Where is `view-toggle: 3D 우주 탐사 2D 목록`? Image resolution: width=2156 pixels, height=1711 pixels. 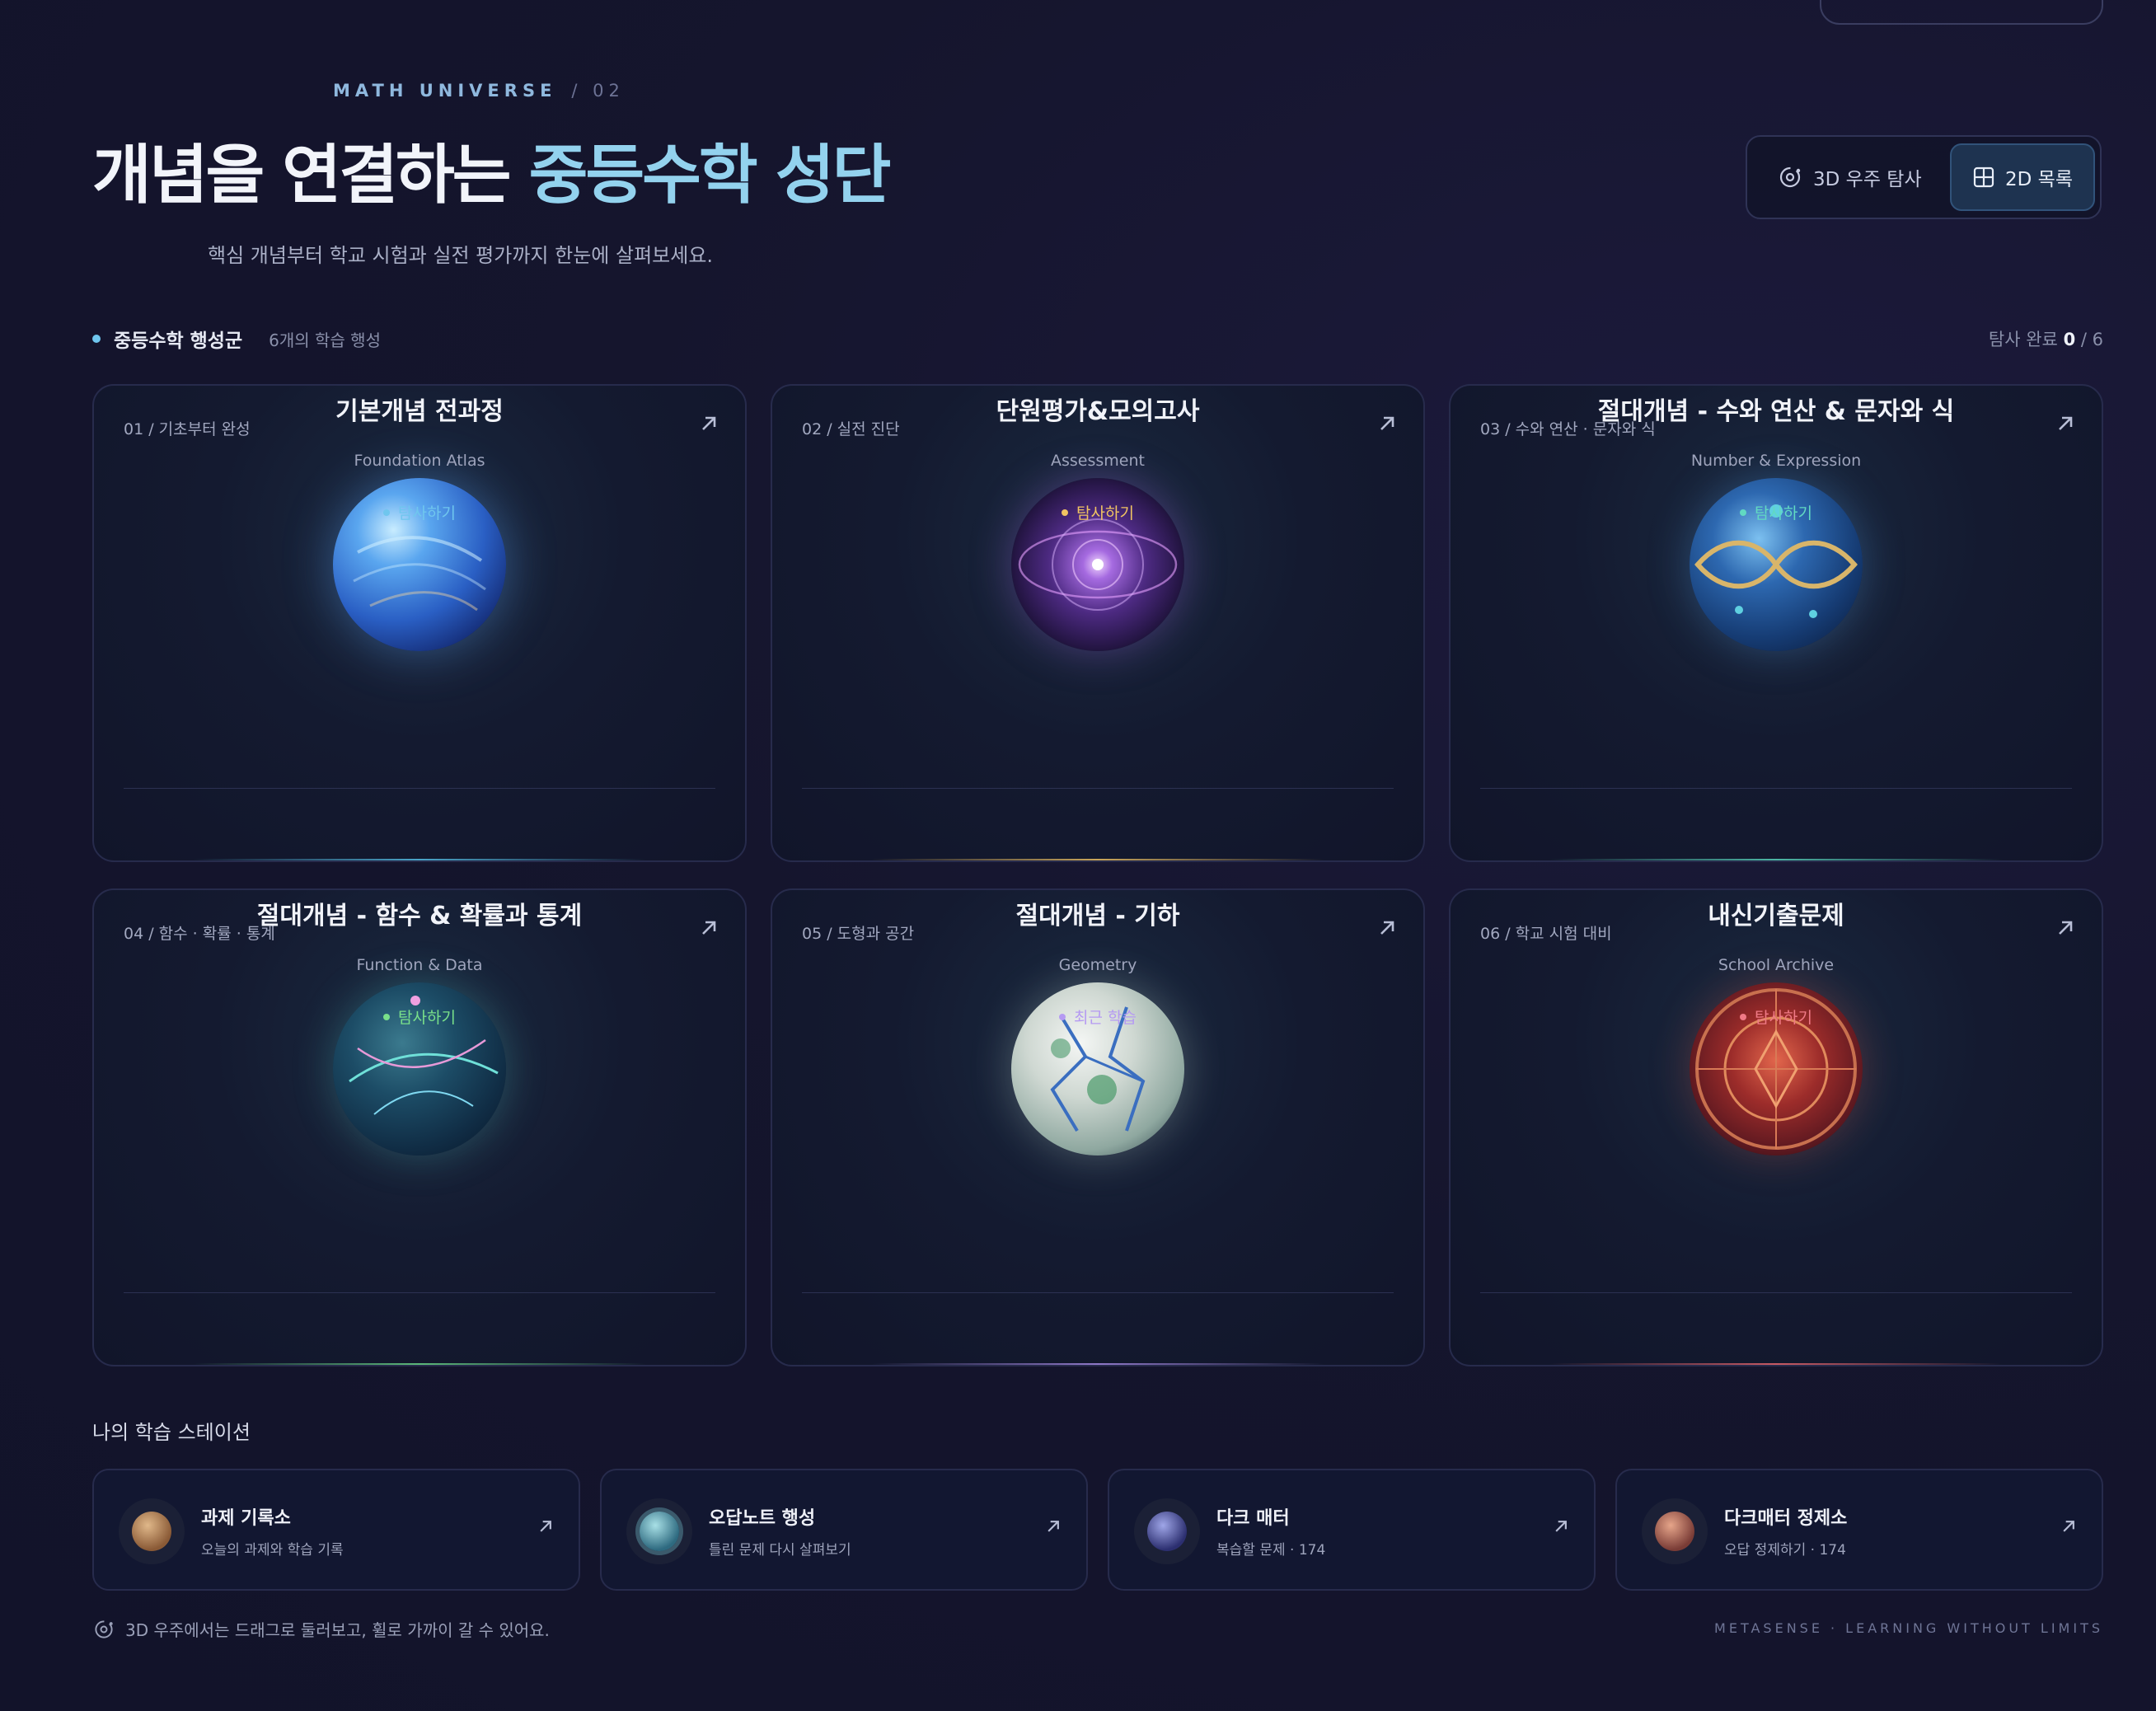 view-toggle: 3D 우주 탐사 2D 목록 is located at coordinates (1924, 177).